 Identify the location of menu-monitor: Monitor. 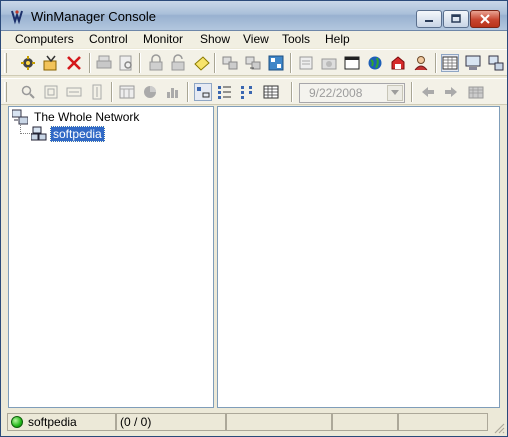
(163, 39).